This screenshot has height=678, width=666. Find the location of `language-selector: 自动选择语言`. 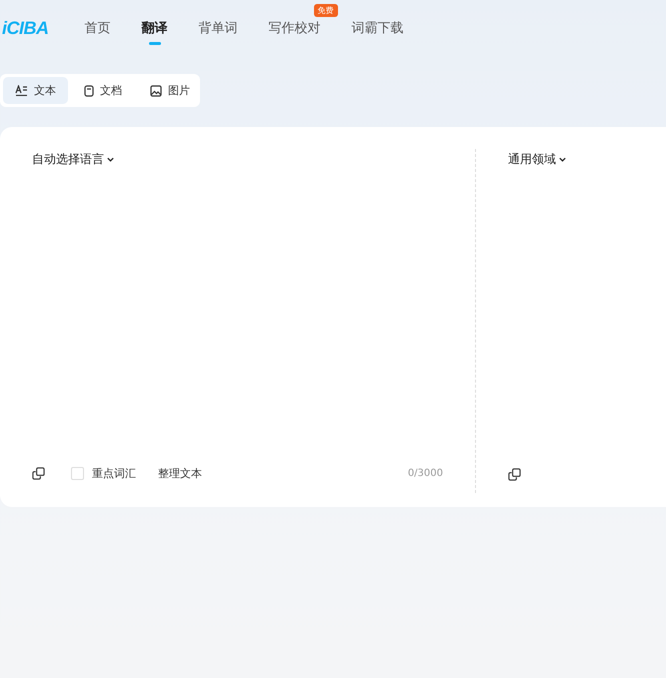

language-selector: 自动选择语言 is located at coordinates (73, 159).